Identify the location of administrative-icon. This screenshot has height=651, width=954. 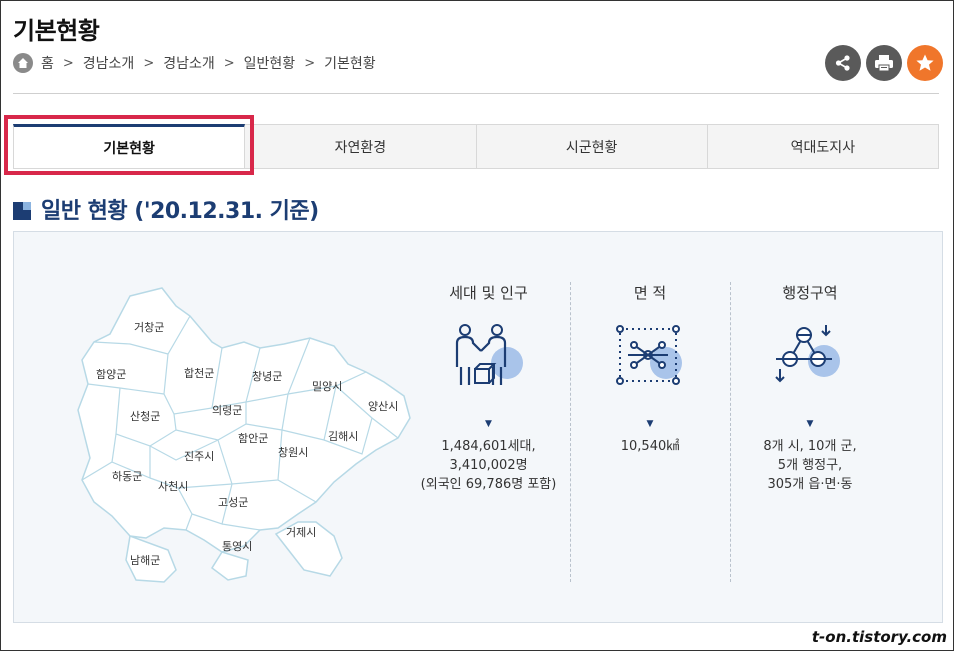
(807, 354).